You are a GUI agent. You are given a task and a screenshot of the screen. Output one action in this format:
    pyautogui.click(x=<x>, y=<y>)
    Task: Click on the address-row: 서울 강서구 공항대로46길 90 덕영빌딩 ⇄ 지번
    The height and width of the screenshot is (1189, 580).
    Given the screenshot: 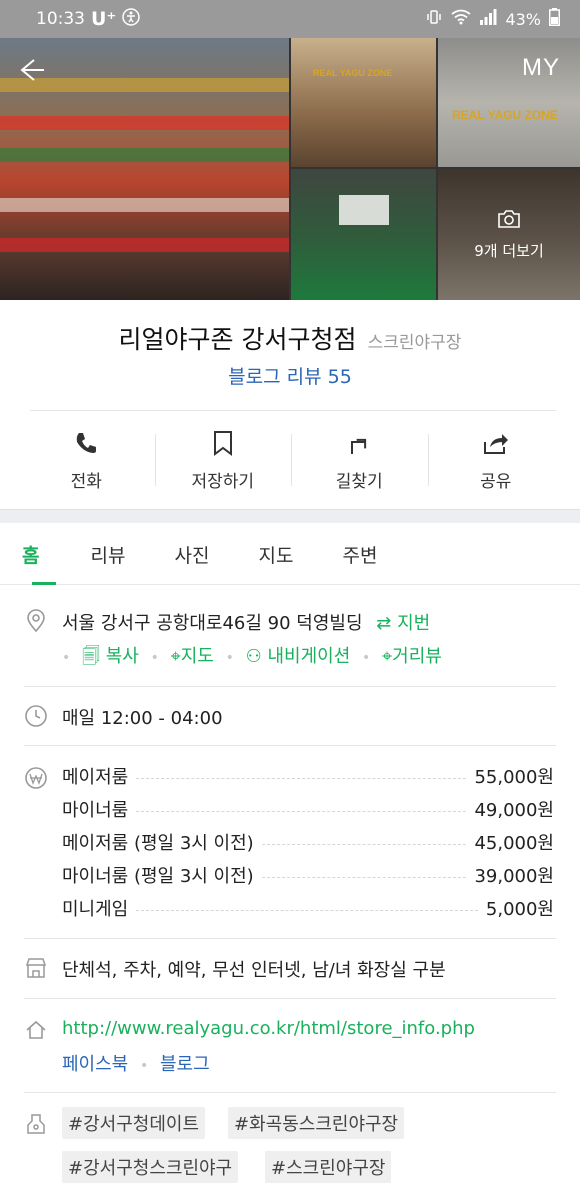 What is the action you would take?
    pyautogui.click(x=246, y=622)
    